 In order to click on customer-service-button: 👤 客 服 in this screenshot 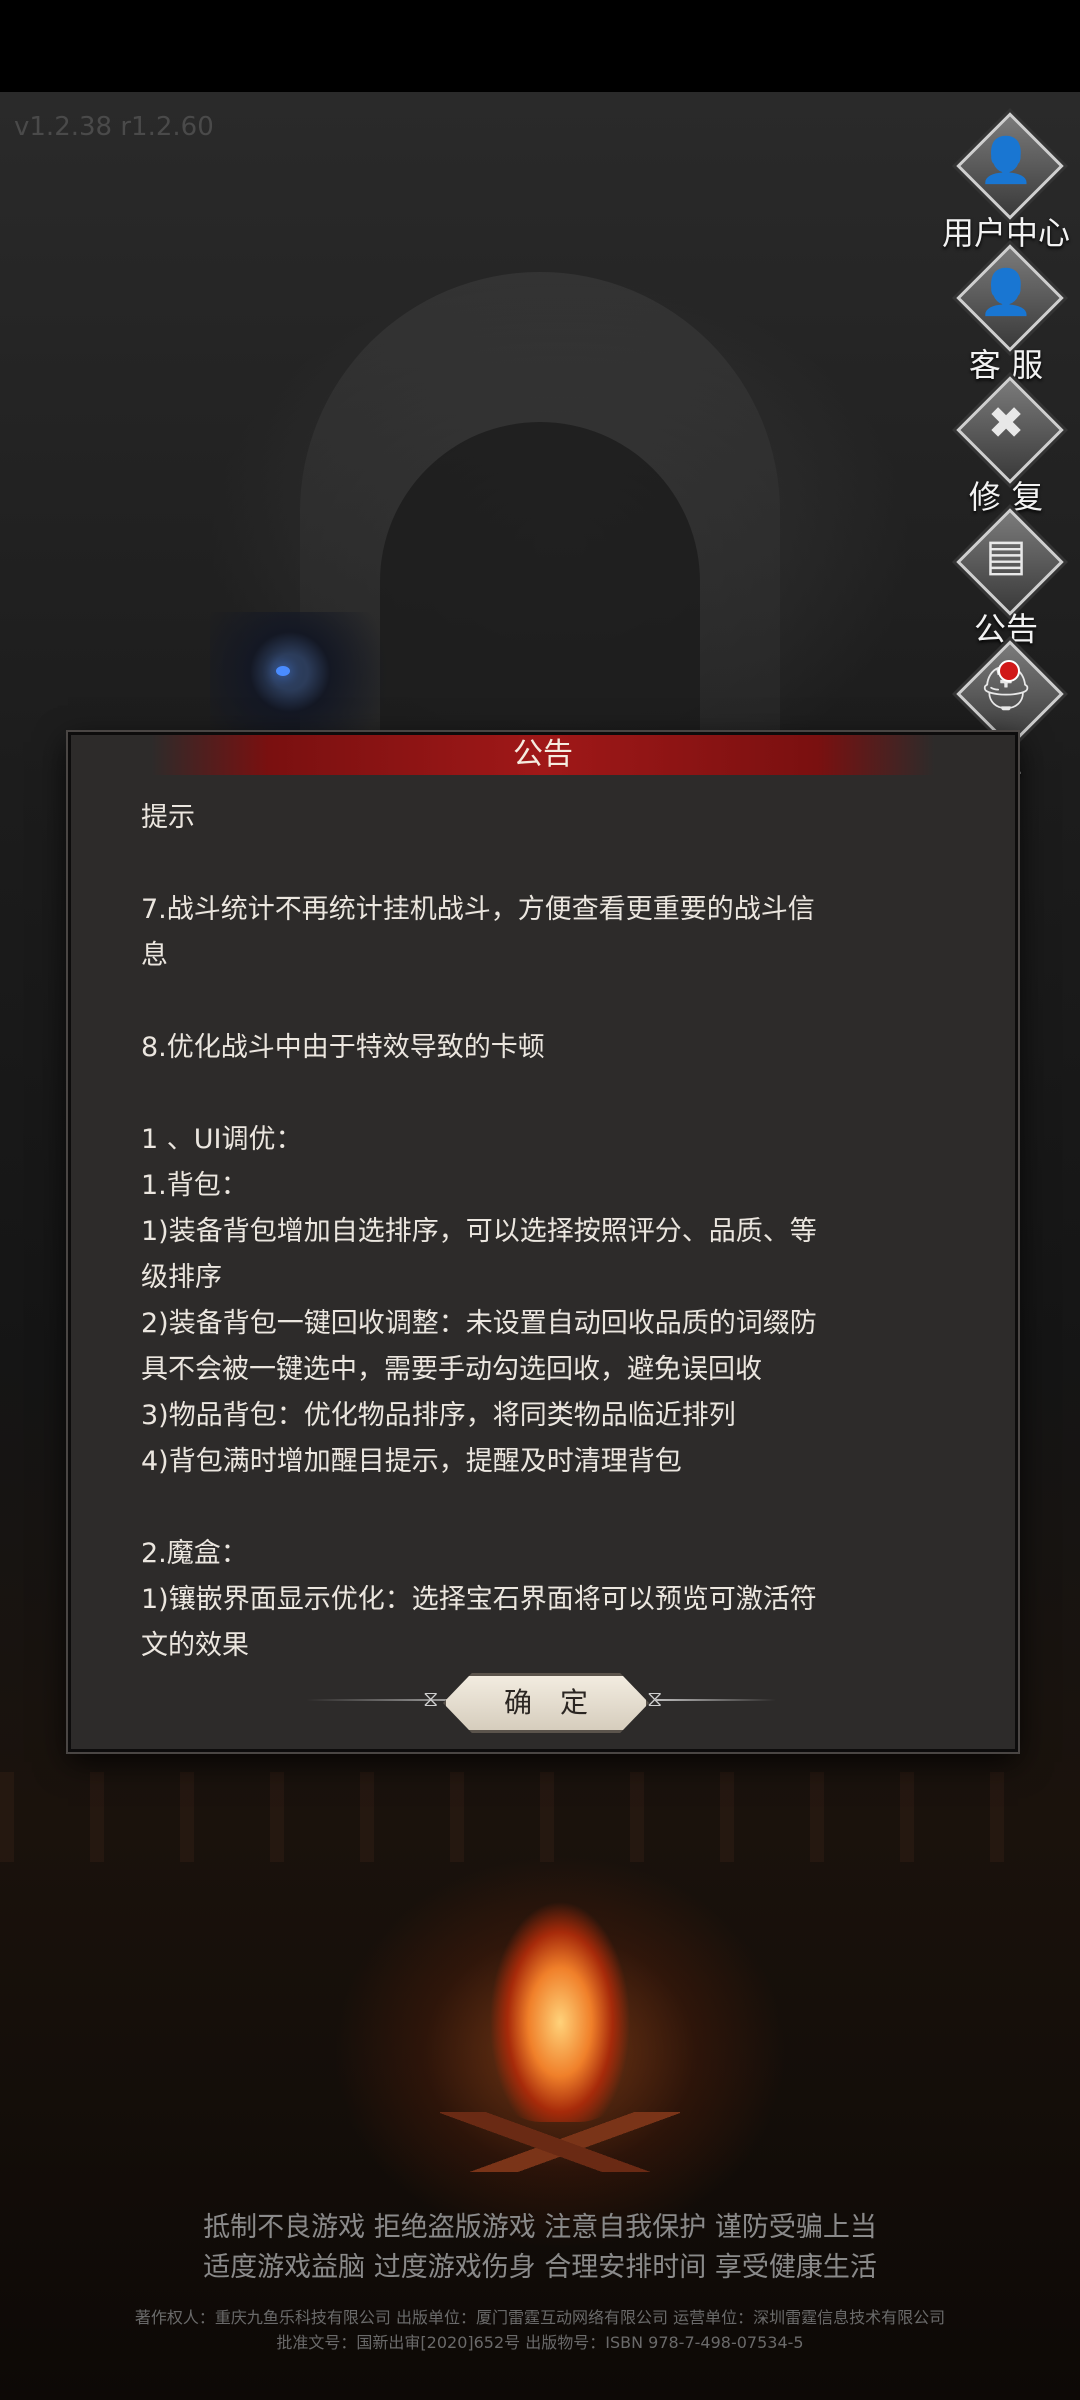, I will do `click(1006, 314)`.